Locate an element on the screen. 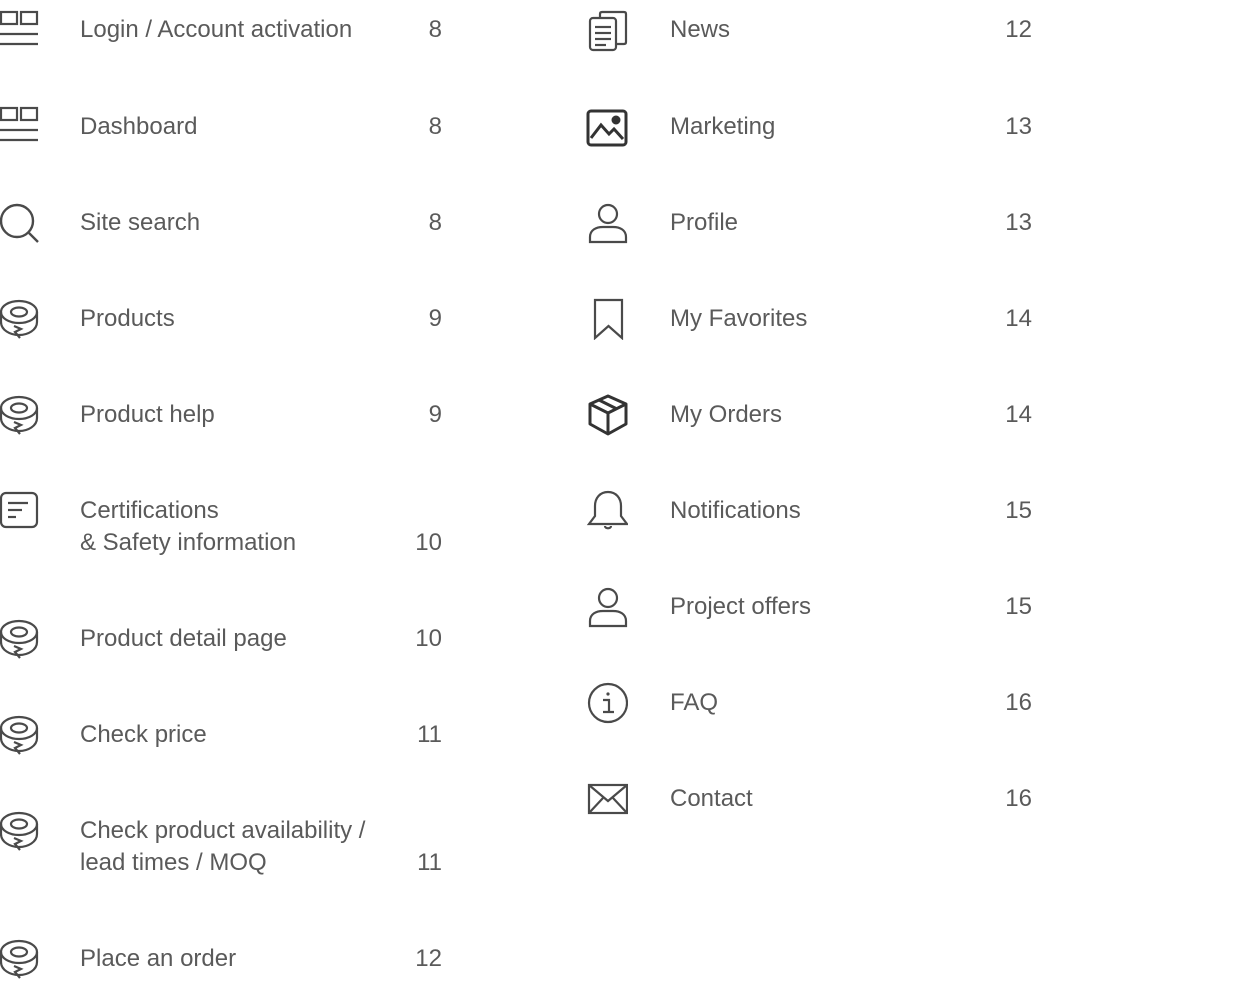 The image size is (1252, 985). toc-entry-label: Project offers is located at coordinates (740, 606).